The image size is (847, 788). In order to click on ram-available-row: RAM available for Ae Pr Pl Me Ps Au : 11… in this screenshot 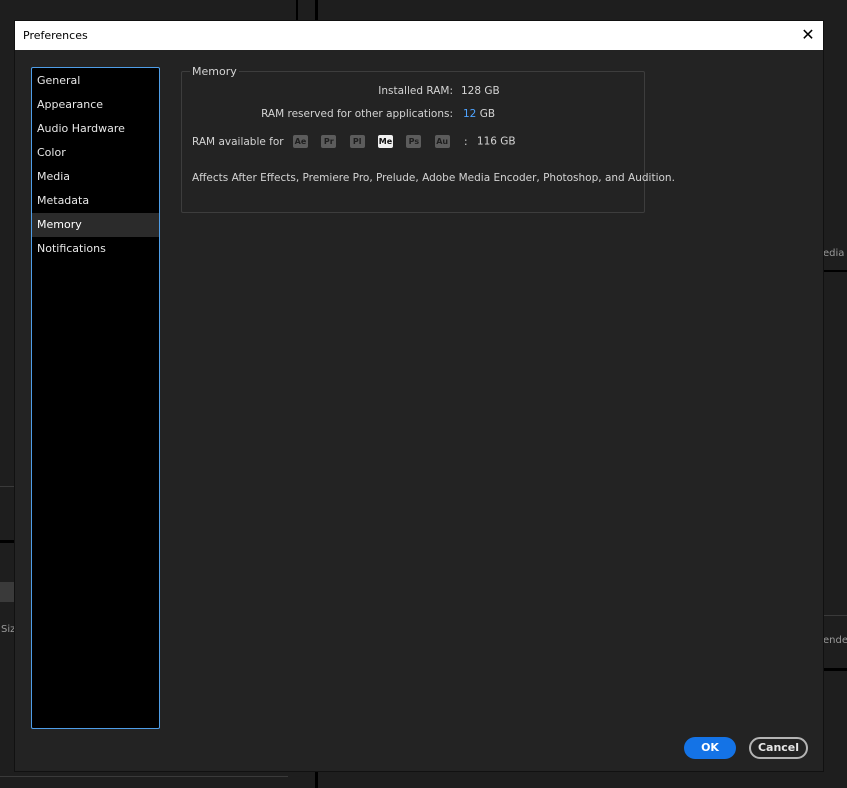, I will do `click(354, 141)`.